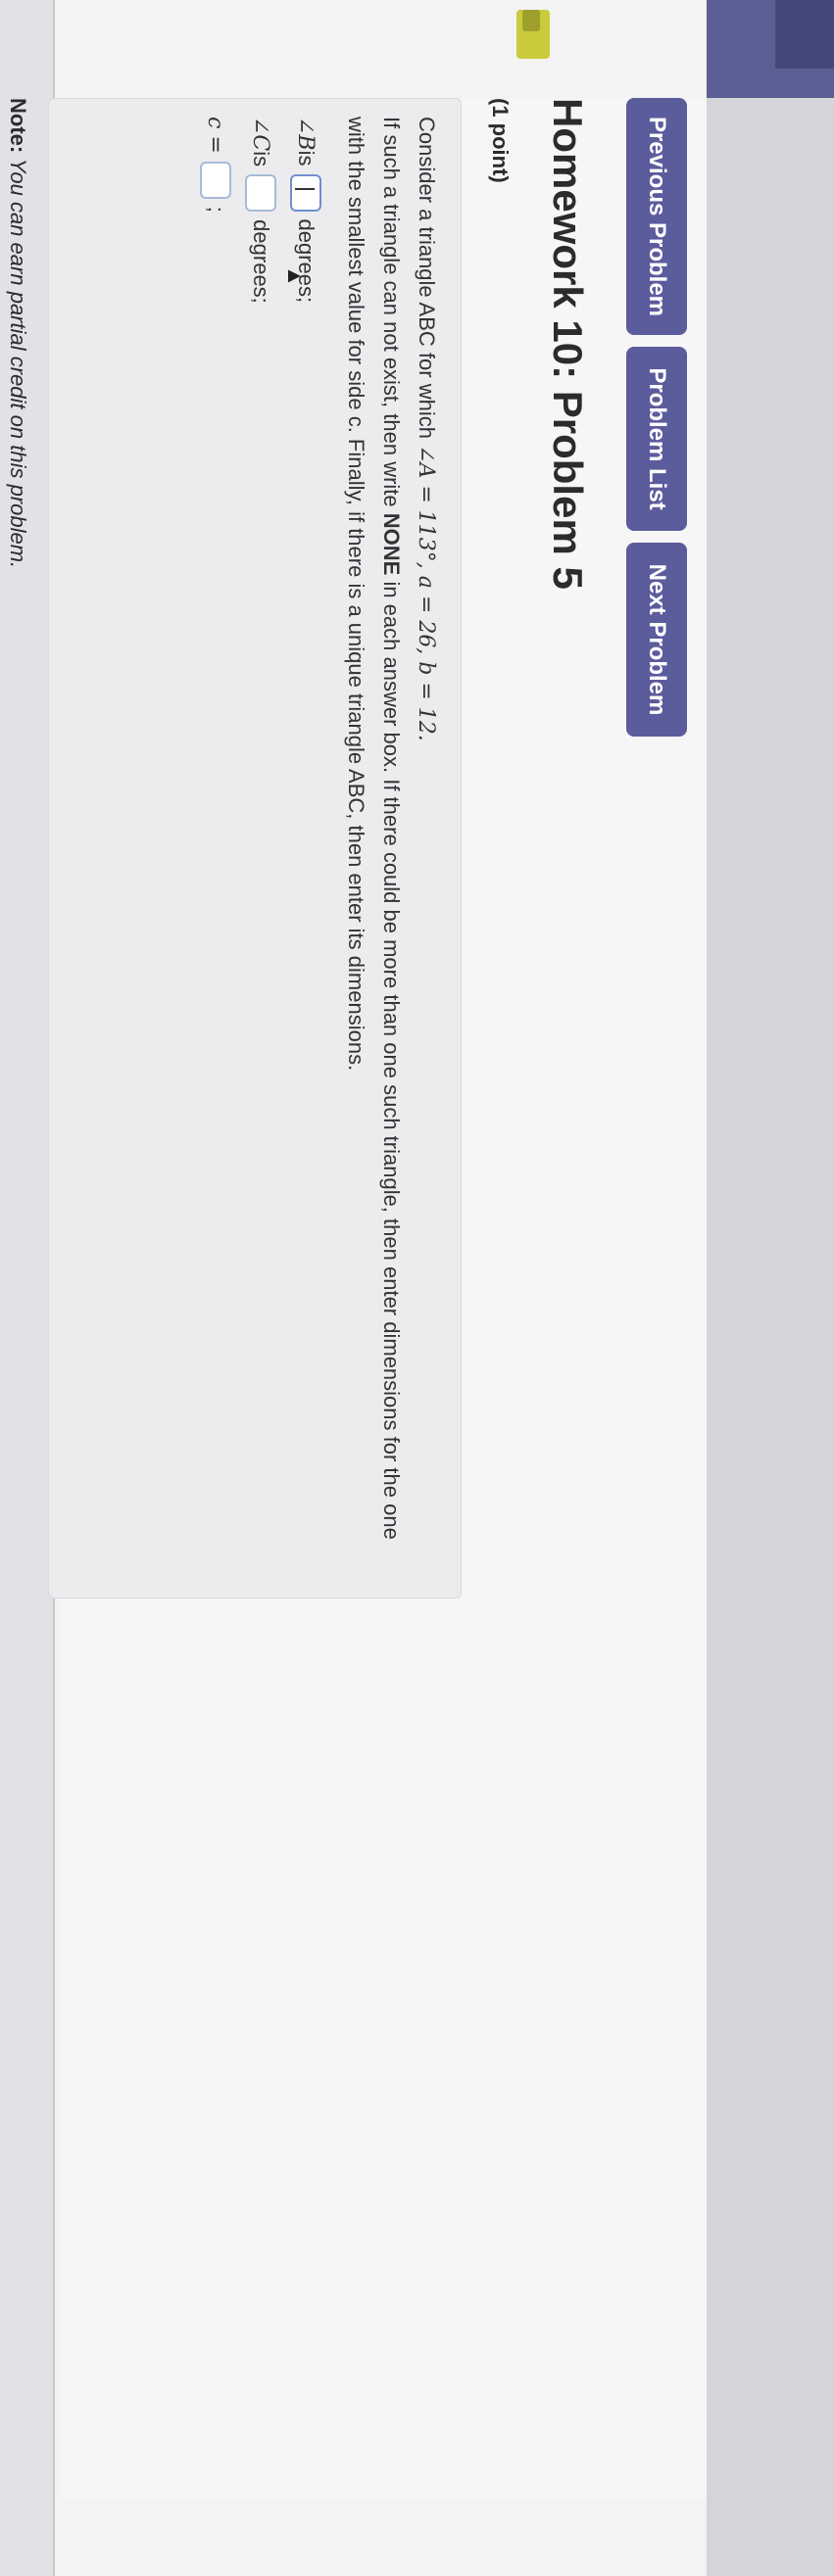 This screenshot has height=2576, width=834. I want to click on angle-b-input, so click(305, 192).